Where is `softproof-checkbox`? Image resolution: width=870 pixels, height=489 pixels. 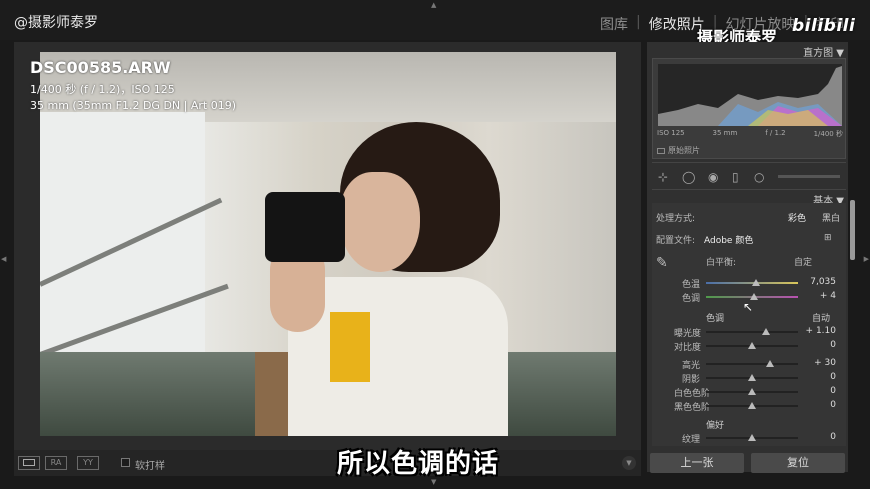
softproof-checkbox is located at coordinates (125, 462).